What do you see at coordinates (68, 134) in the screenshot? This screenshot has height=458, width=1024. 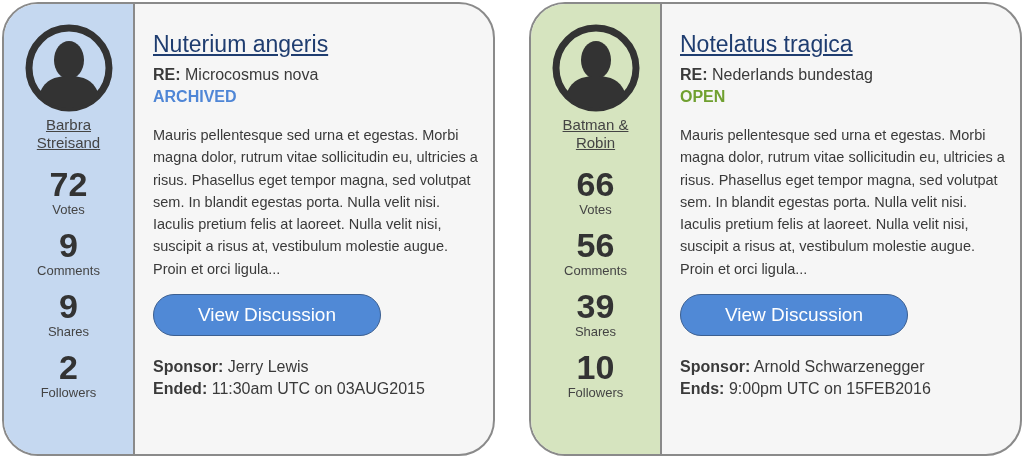 I see `author-link: Barbra Streisand` at bounding box center [68, 134].